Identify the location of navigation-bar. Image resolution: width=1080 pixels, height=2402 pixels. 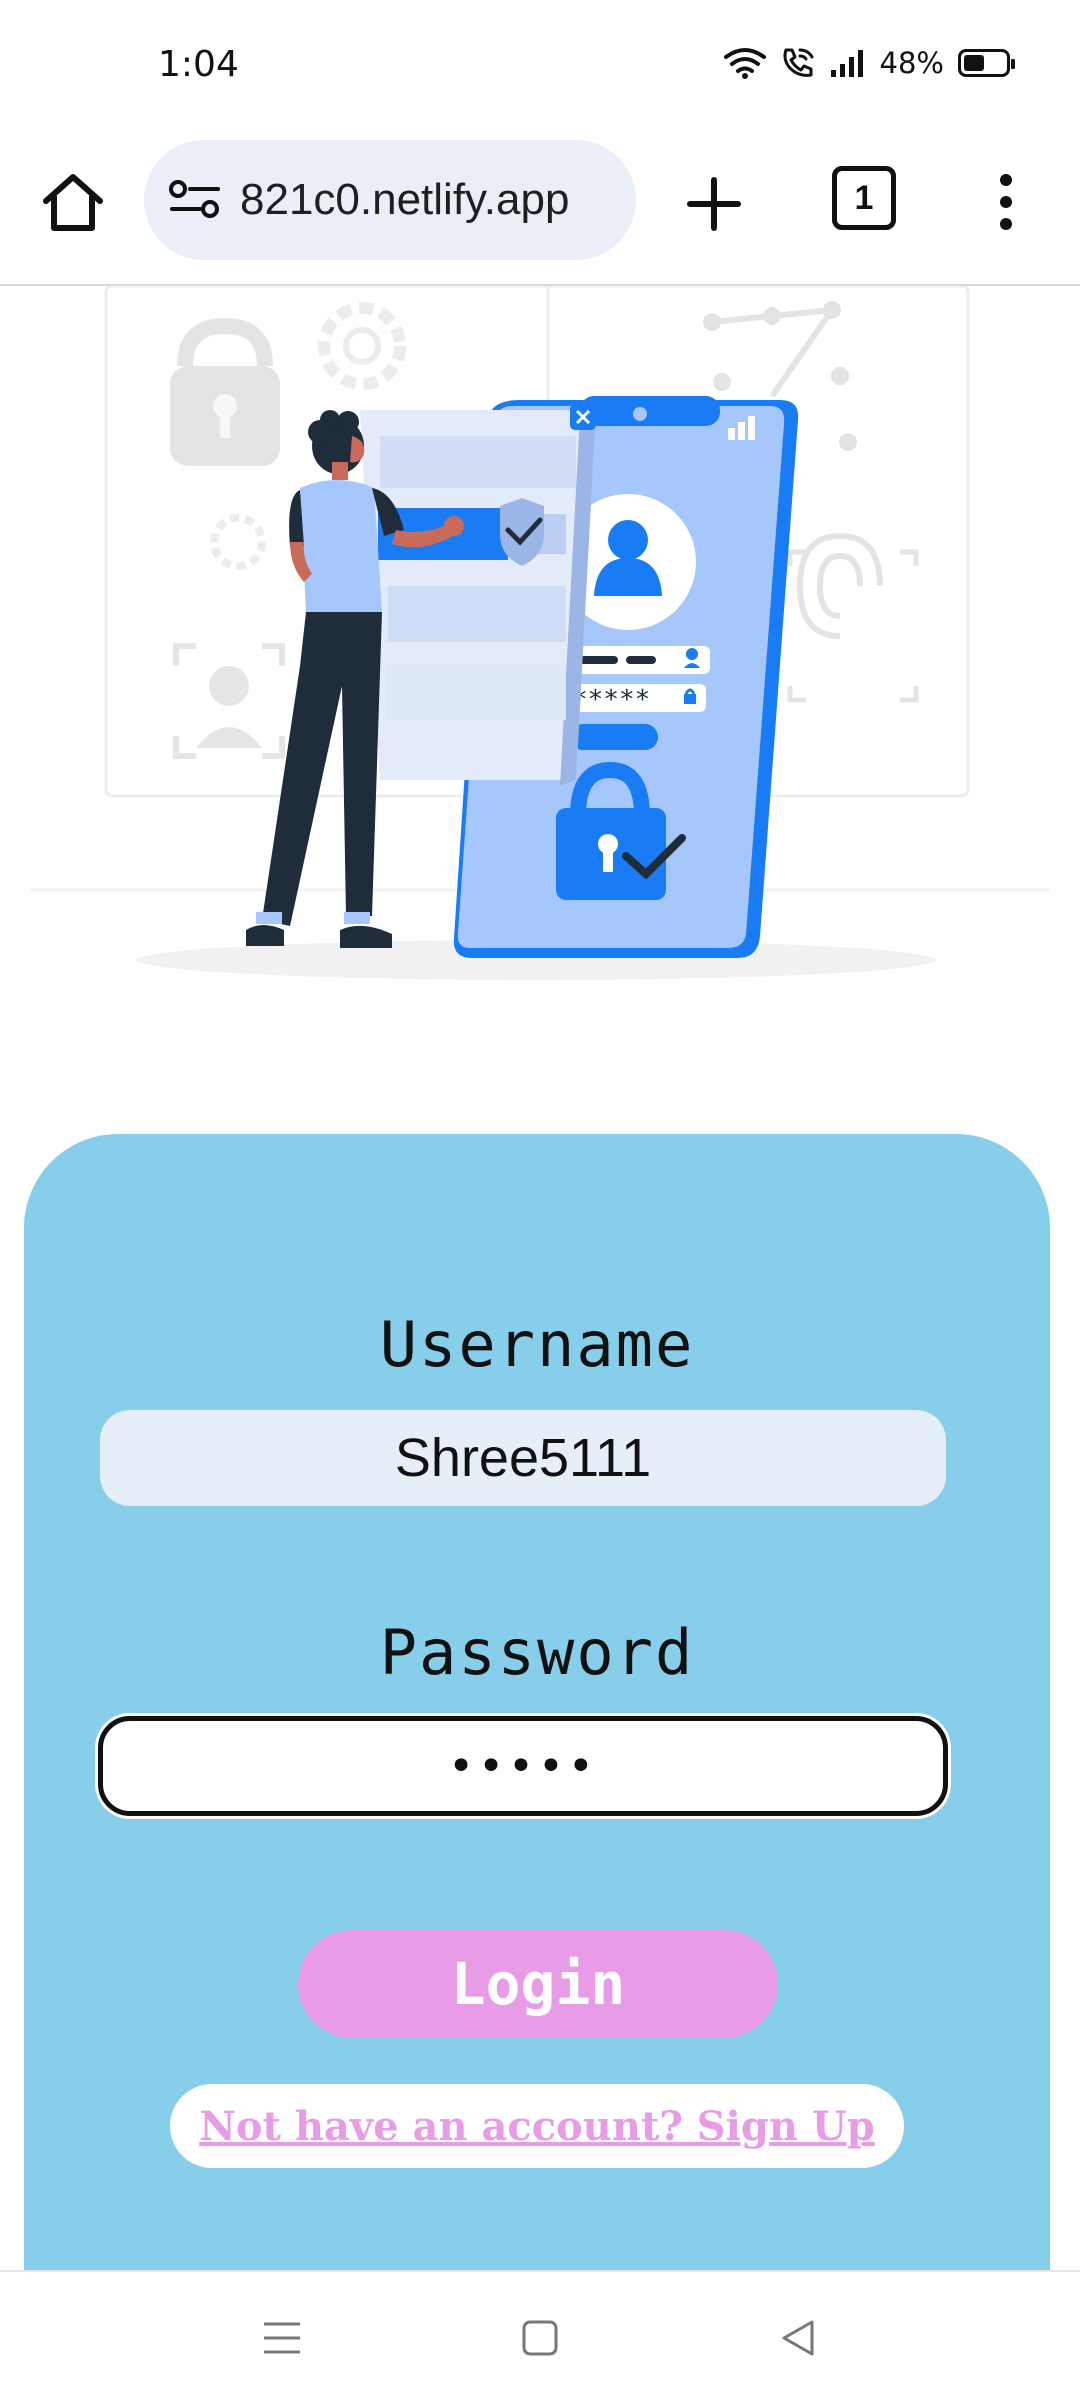
(540, 2336).